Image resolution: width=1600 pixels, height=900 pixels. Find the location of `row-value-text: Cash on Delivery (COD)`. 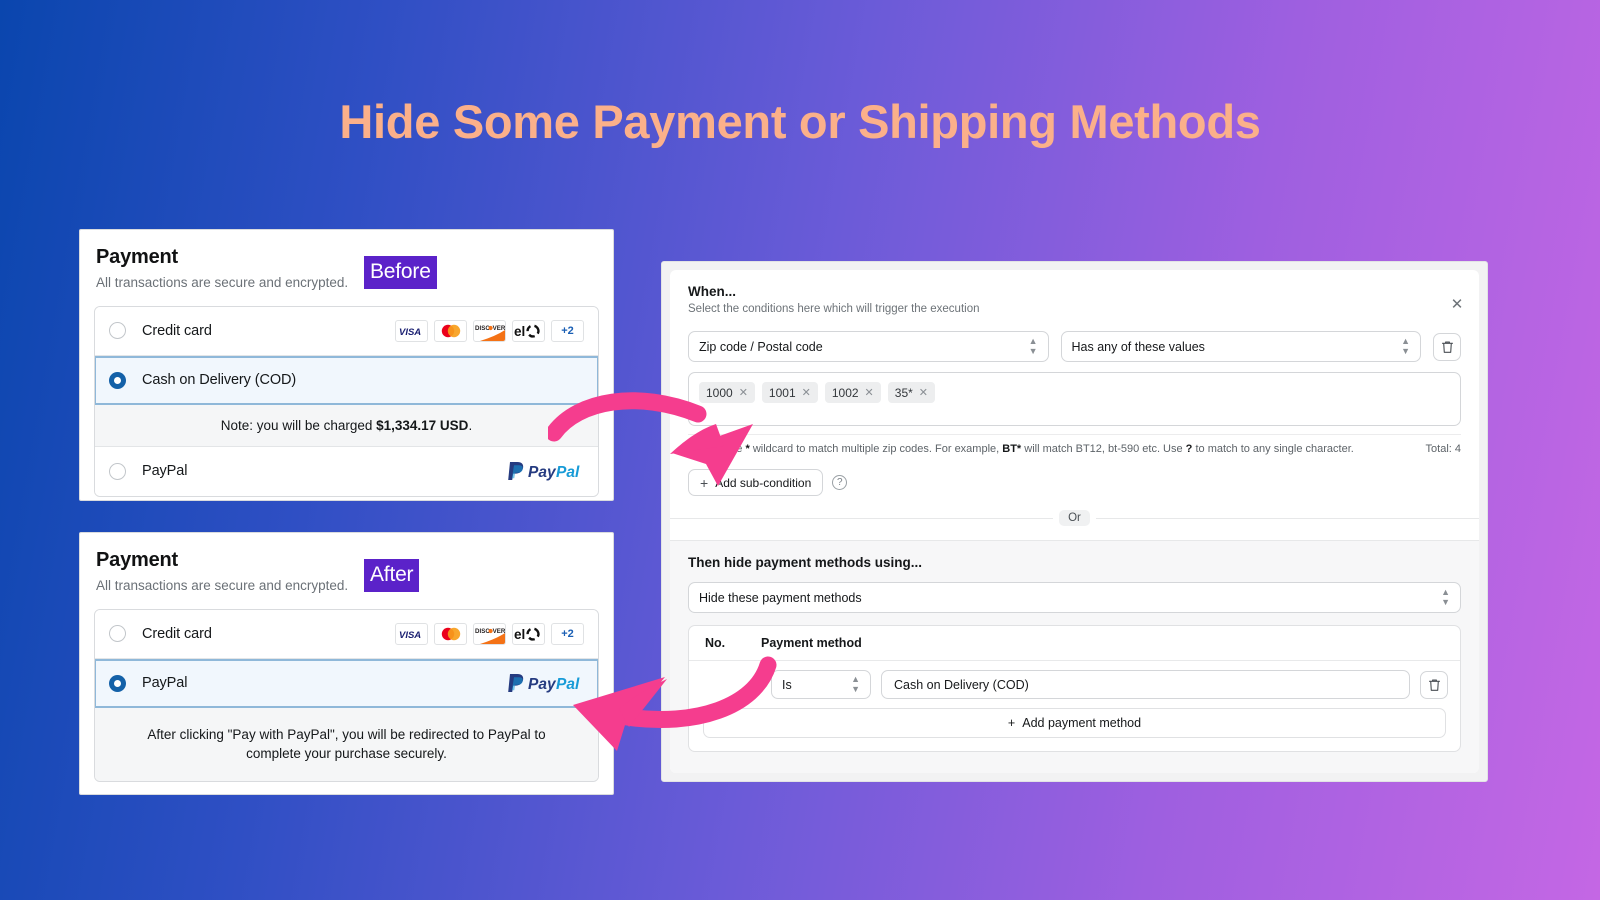

row-value-text: Cash on Delivery (COD) is located at coordinates (961, 684).